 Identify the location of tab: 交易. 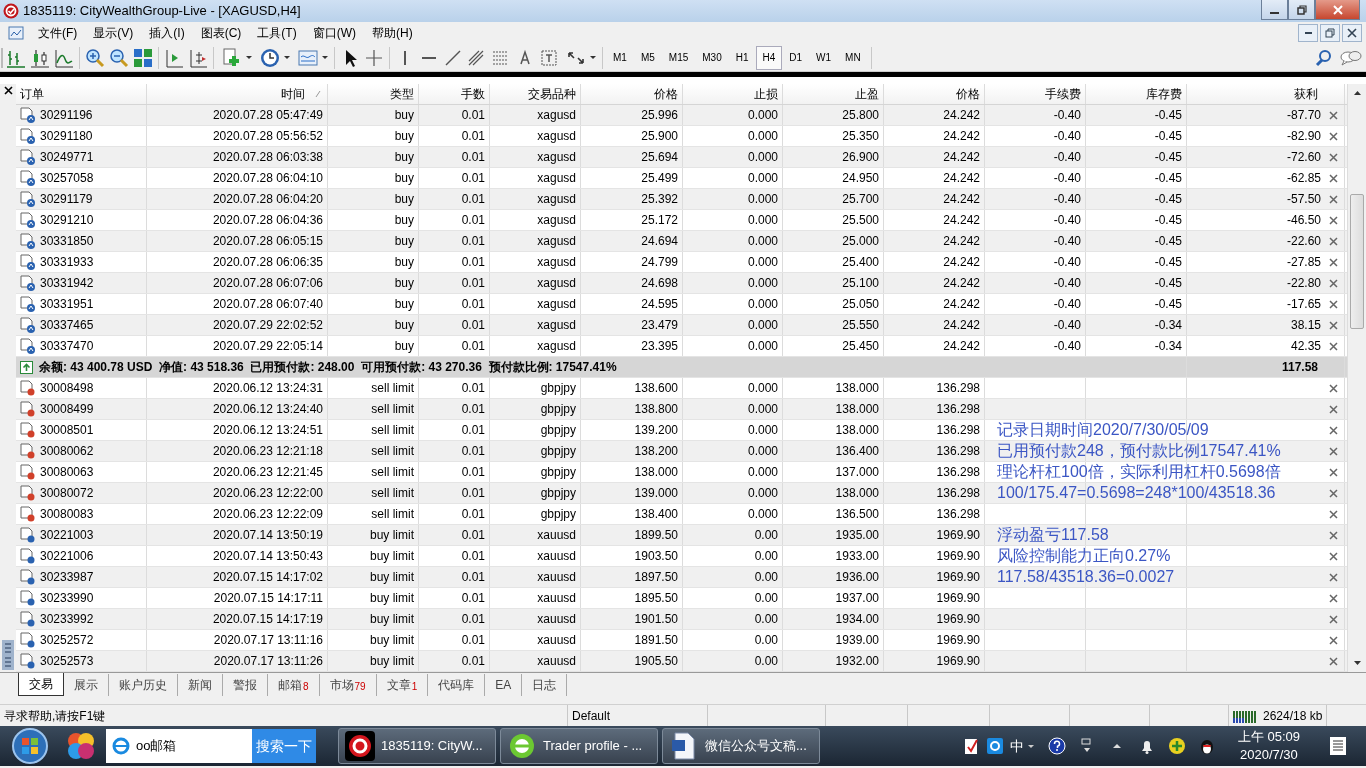
(41, 684).